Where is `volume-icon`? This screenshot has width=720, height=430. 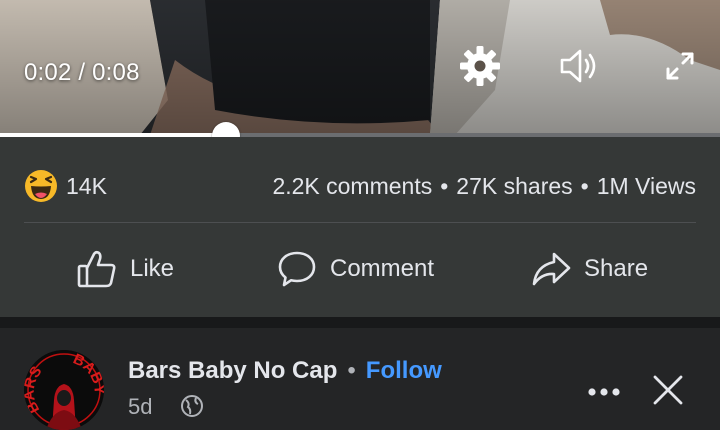
volume-icon is located at coordinates (578, 66).